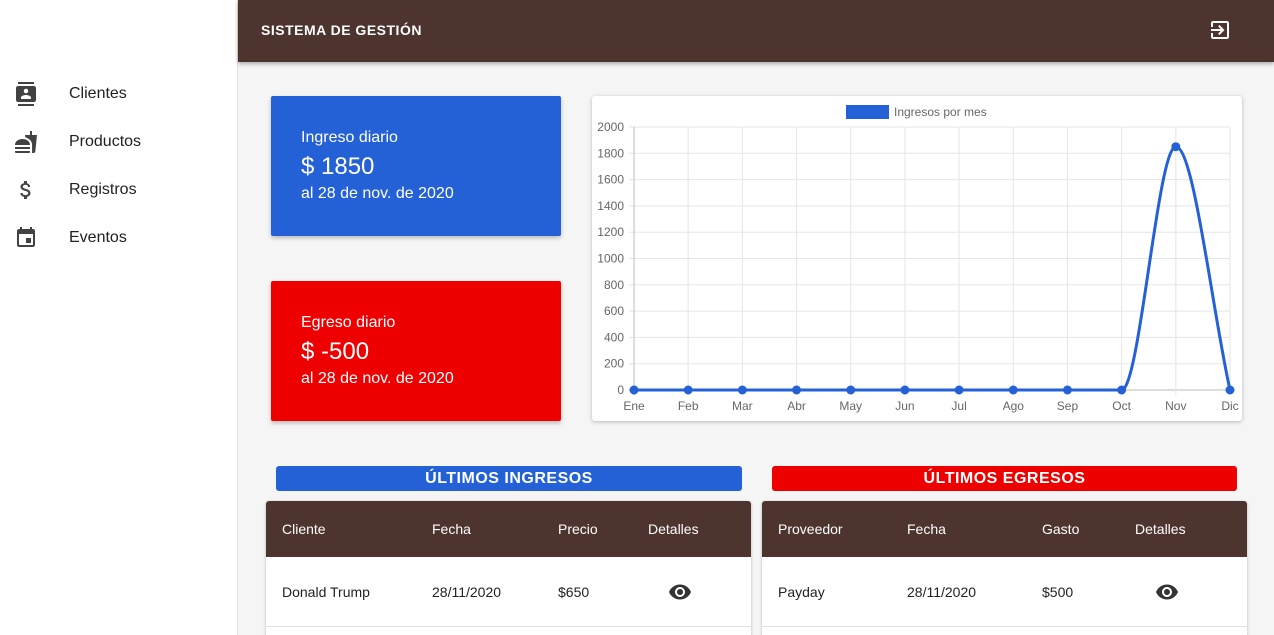 This screenshot has width=1274, height=635. I want to click on y-tick-label: 2000, so click(610, 127).